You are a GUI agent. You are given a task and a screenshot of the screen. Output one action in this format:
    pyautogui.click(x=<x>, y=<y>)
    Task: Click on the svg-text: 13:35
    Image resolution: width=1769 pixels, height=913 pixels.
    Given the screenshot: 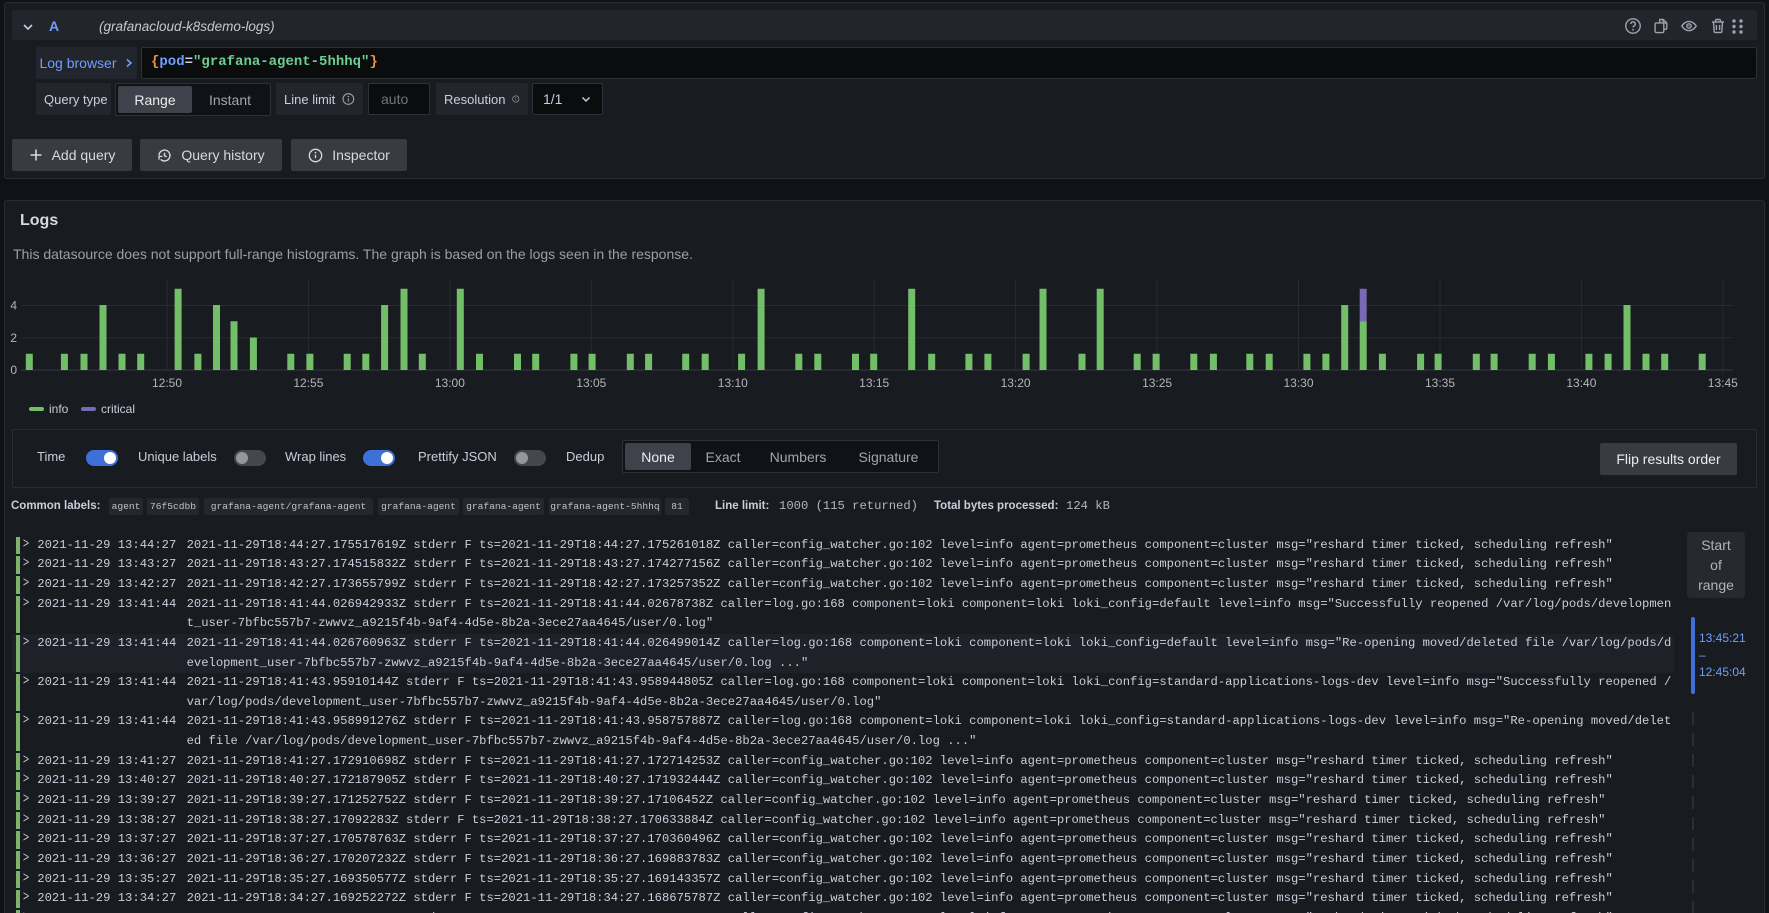 What is the action you would take?
    pyautogui.click(x=1440, y=383)
    